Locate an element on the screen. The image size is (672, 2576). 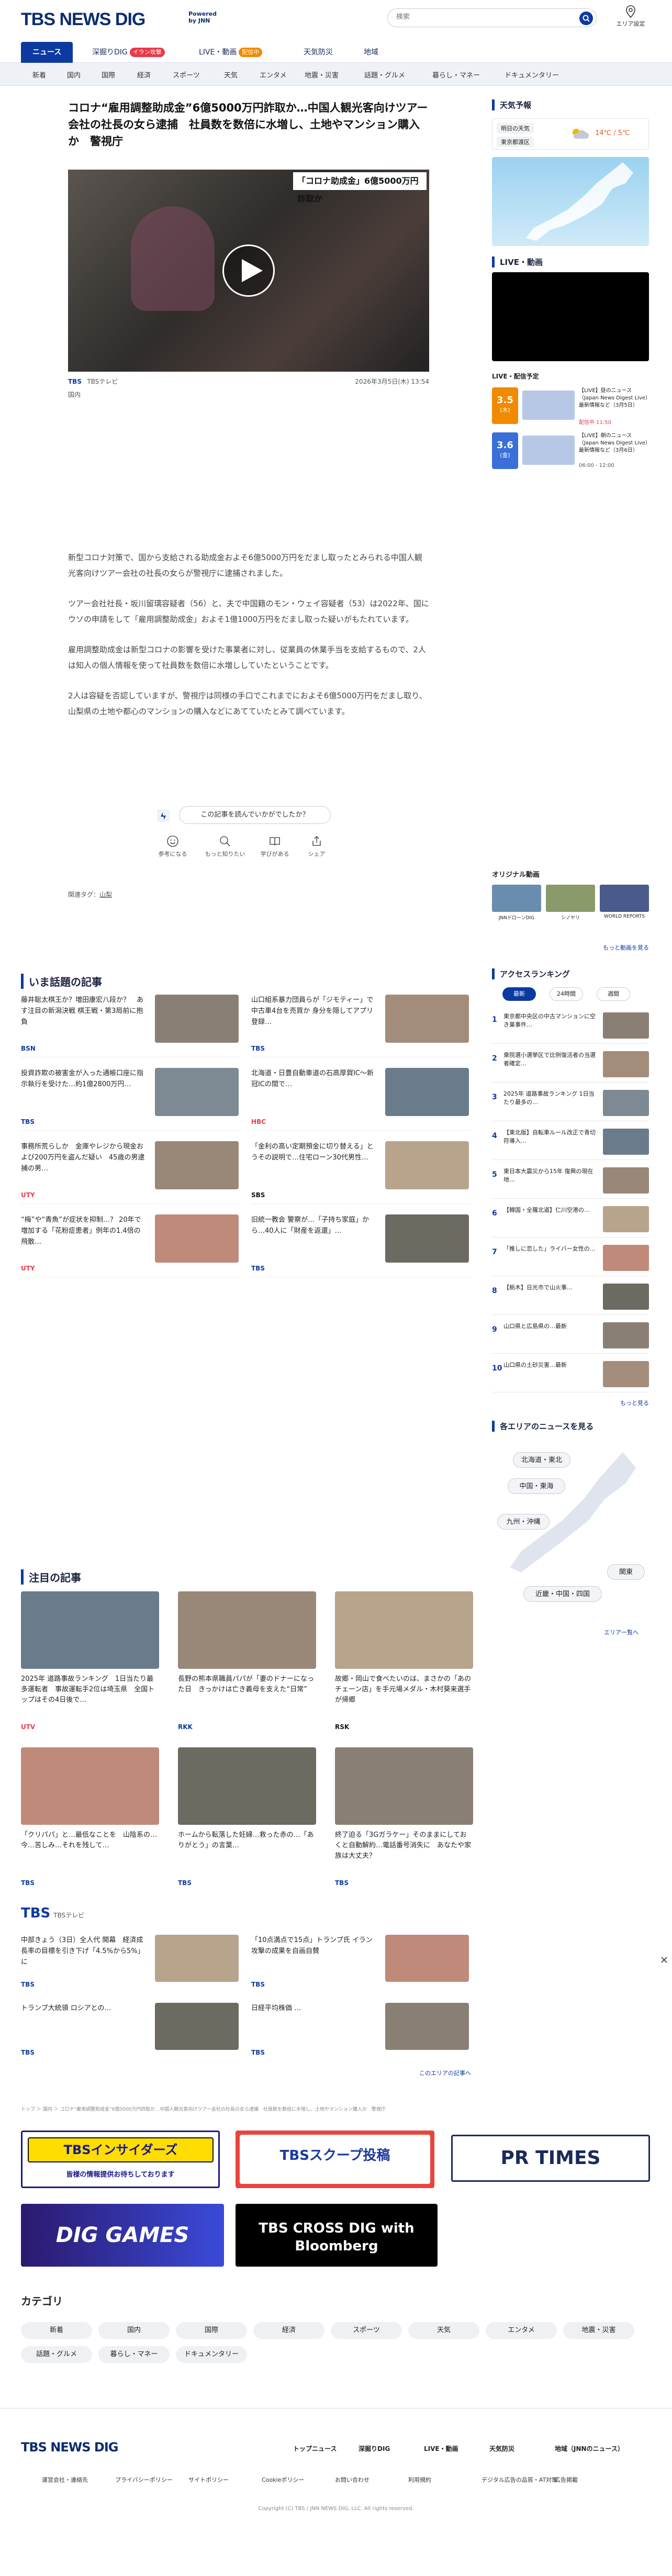
play-button is located at coordinates (248, 270).